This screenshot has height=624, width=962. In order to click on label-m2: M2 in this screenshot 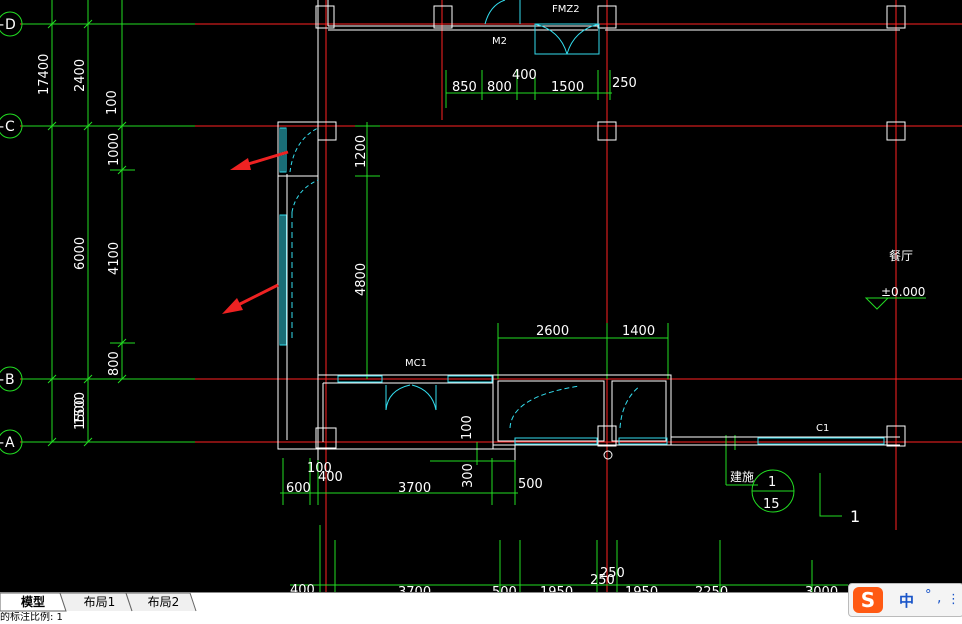, I will do `click(499, 41)`.